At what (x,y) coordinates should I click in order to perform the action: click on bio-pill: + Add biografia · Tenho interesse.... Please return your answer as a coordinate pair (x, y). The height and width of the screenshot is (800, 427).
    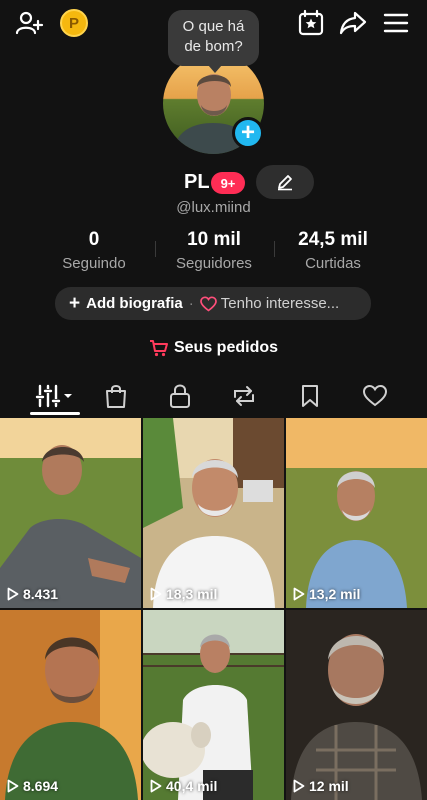
    Looking at the image, I should click on (213, 303).